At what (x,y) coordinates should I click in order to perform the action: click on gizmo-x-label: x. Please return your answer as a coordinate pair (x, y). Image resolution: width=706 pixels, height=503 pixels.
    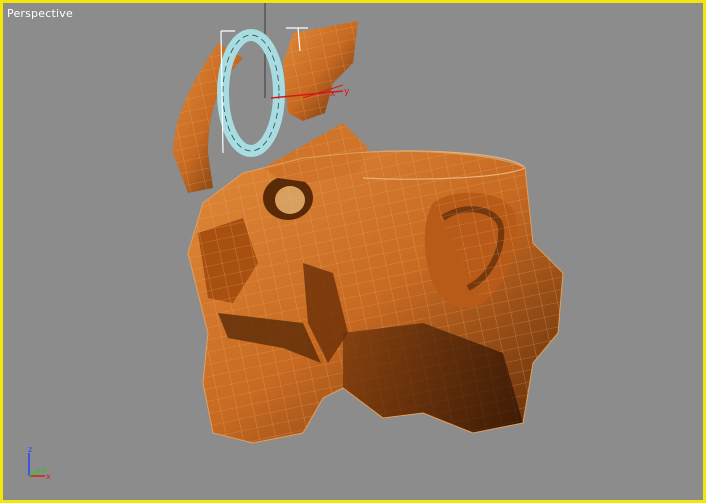
    Looking at the image, I should click on (333, 94).